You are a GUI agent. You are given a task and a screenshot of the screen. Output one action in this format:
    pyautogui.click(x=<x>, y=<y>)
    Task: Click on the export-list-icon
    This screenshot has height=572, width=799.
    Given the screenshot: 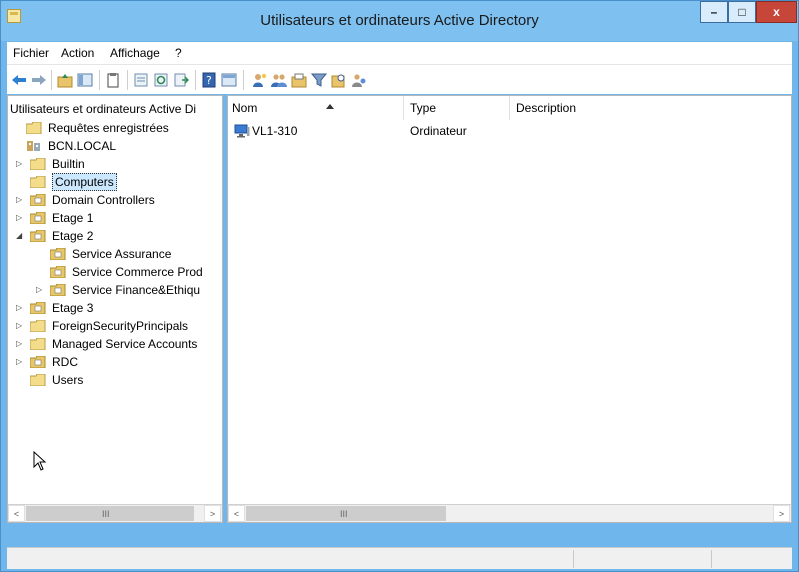 What is the action you would take?
    pyautogui.click(x=181, y=80)
    